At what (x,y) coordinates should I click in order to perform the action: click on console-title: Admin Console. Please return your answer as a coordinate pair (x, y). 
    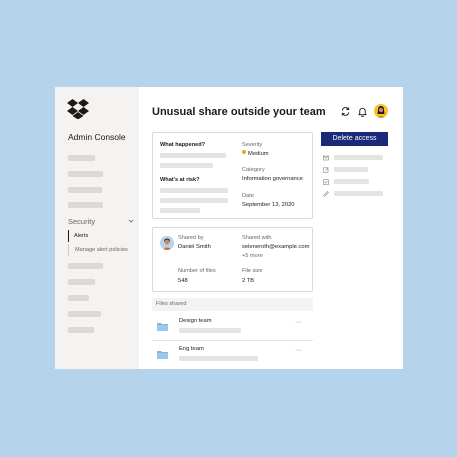
    Looking at the image, I should click on (97, 137).